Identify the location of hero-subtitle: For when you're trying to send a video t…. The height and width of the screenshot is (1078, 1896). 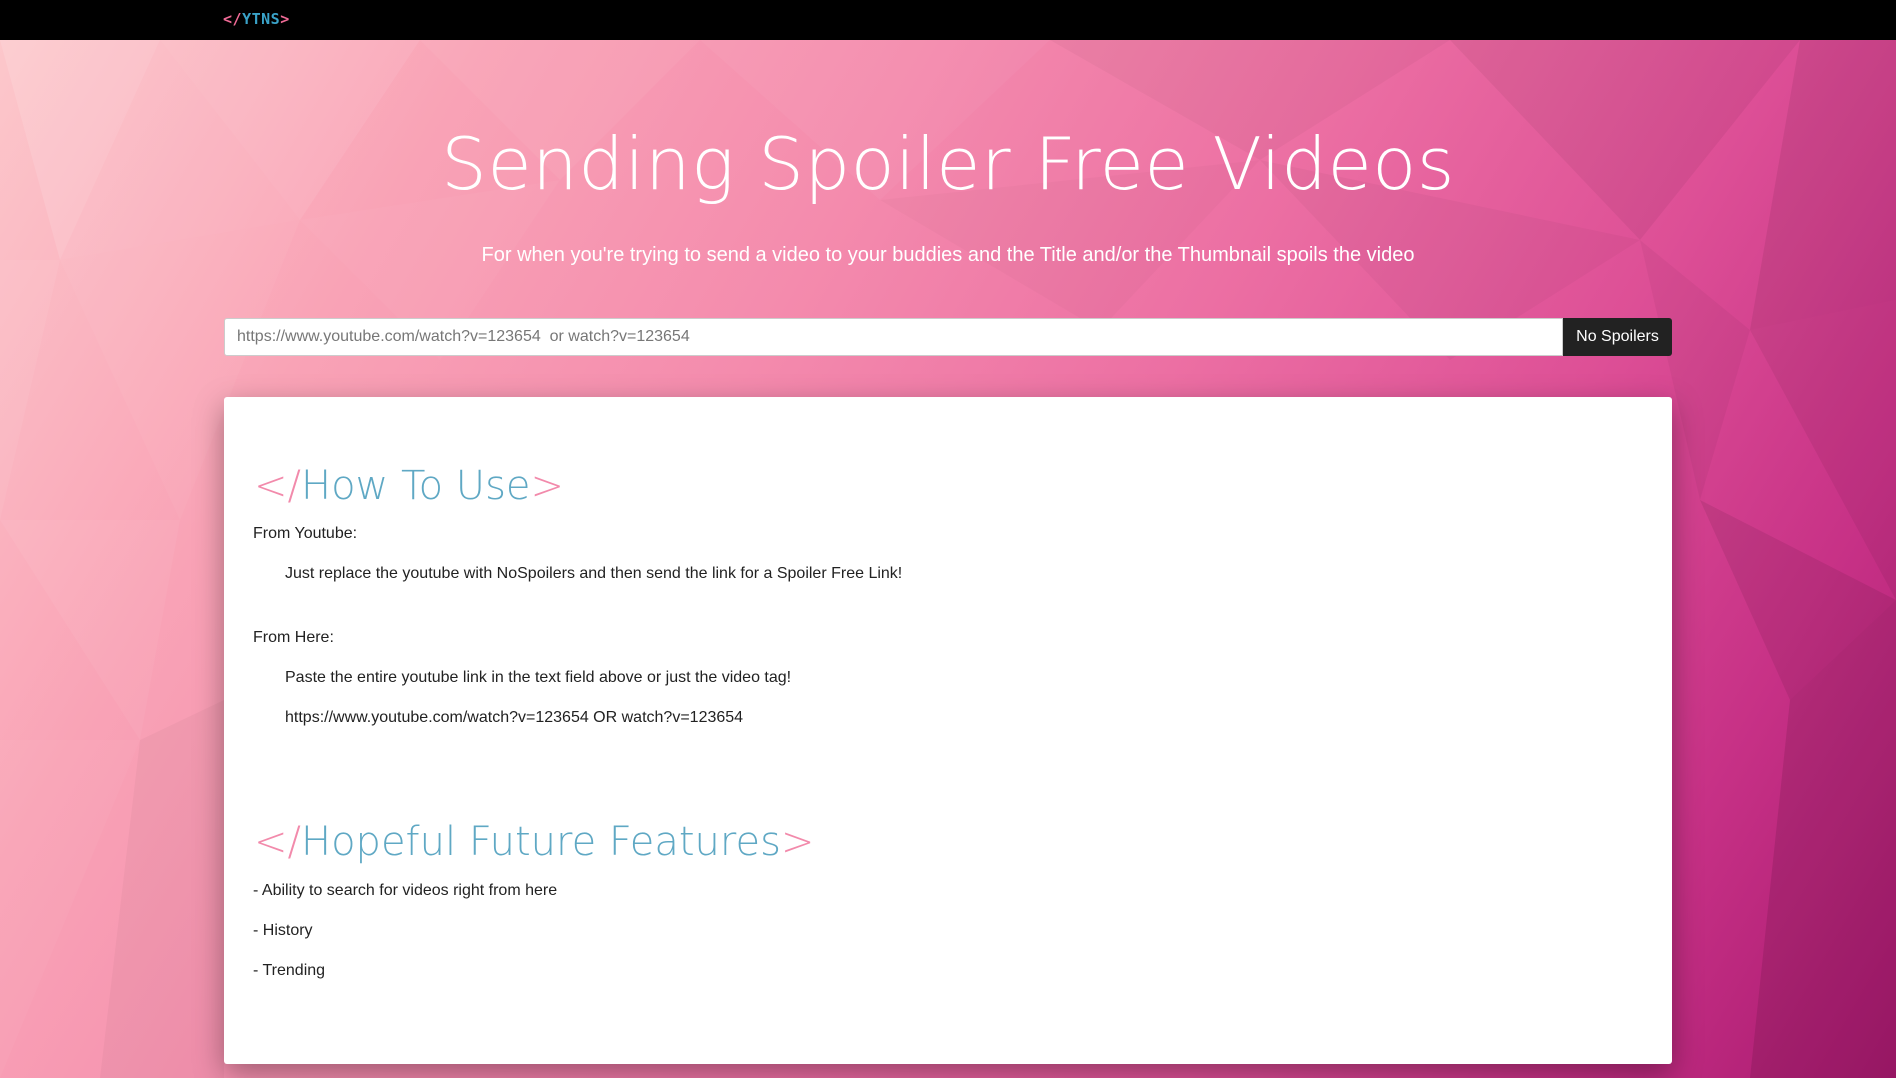
(948, 255).